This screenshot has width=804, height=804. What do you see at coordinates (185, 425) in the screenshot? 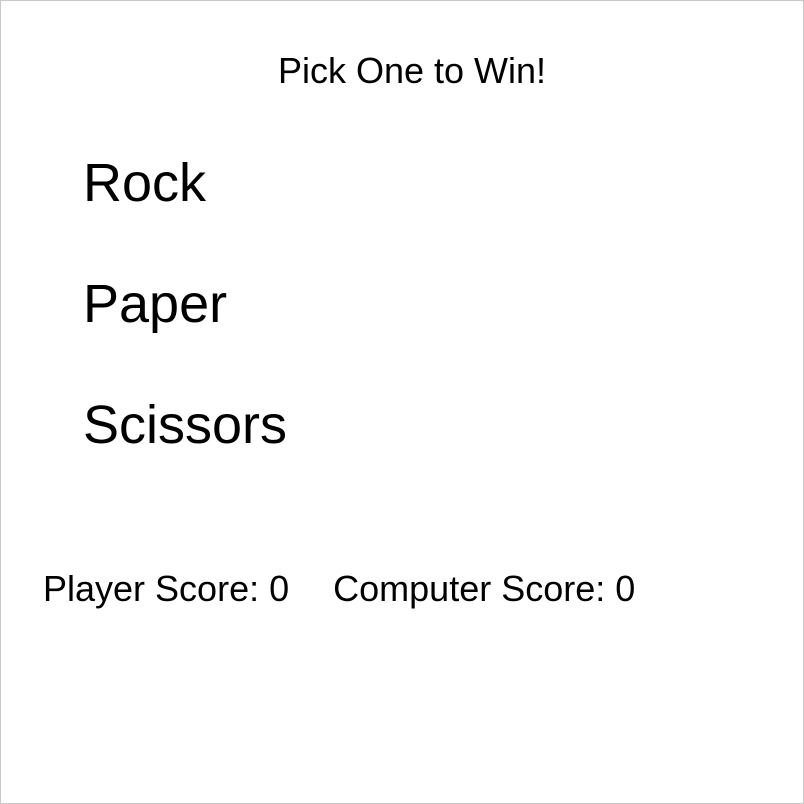
I see `scissors-button: Scissors` at bounding box center [185, 425].